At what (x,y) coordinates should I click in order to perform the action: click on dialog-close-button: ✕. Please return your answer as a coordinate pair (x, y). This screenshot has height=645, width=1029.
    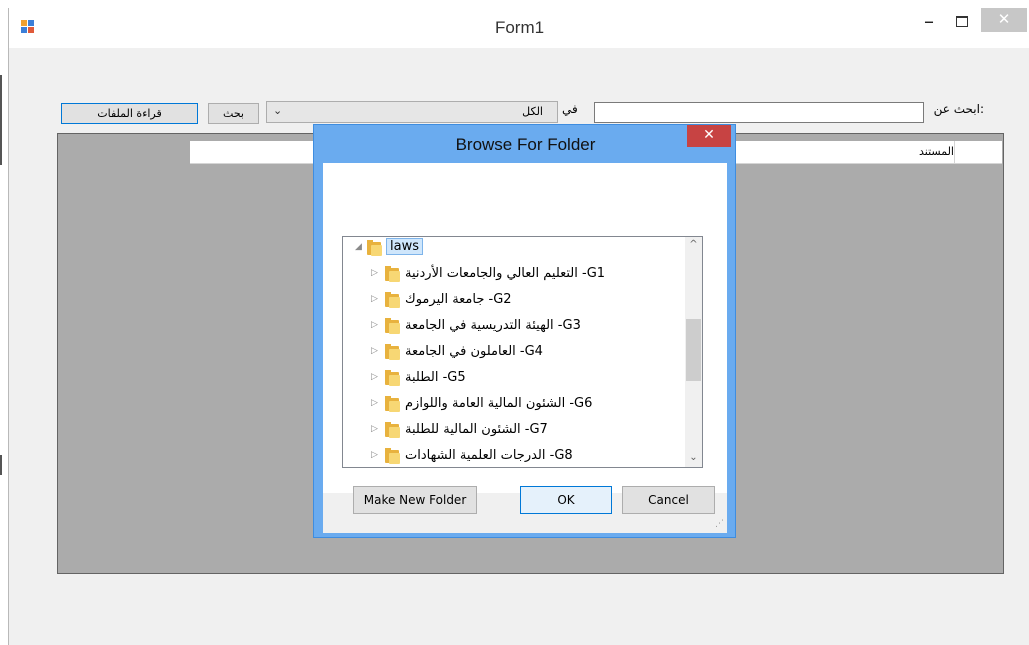
    Looking at the image, I should click on (709, 136).